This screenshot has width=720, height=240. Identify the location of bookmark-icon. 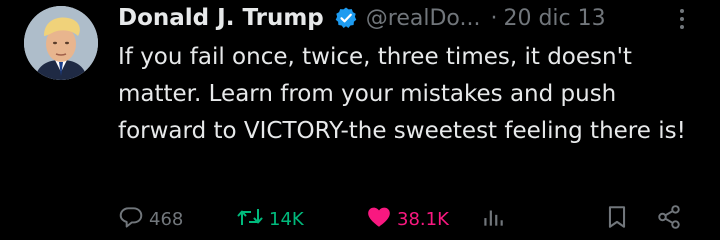
(617, 219).